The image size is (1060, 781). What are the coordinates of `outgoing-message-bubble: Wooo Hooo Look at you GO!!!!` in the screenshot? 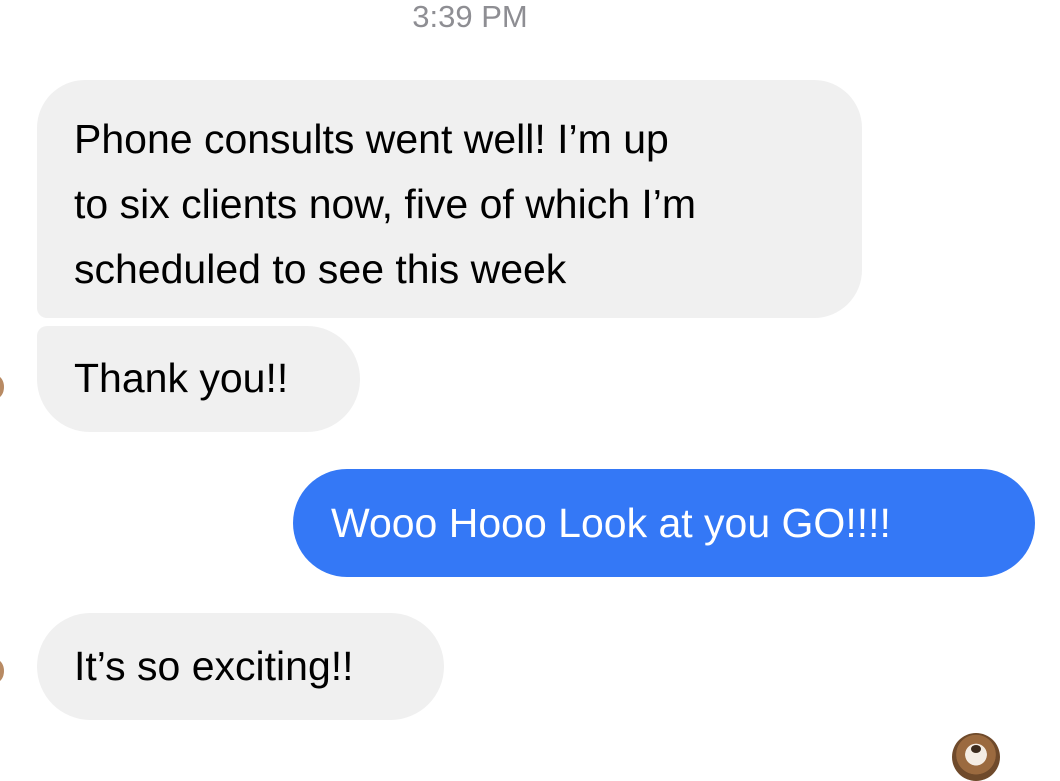 It's located at (664, 523).